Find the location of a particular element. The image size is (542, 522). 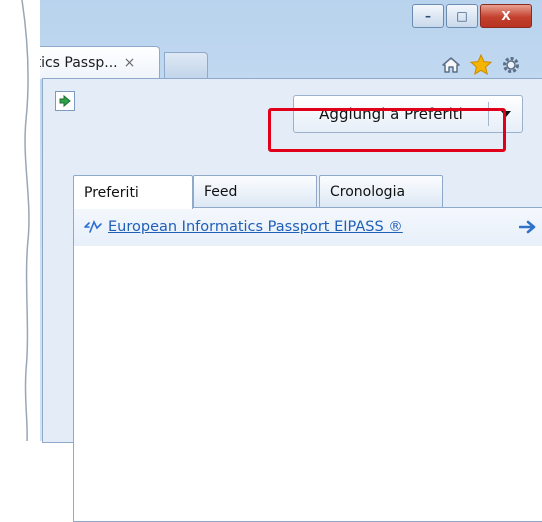

favorite-link: European Informatics Passport EIPASS ® is located at coordinates (255, 227).